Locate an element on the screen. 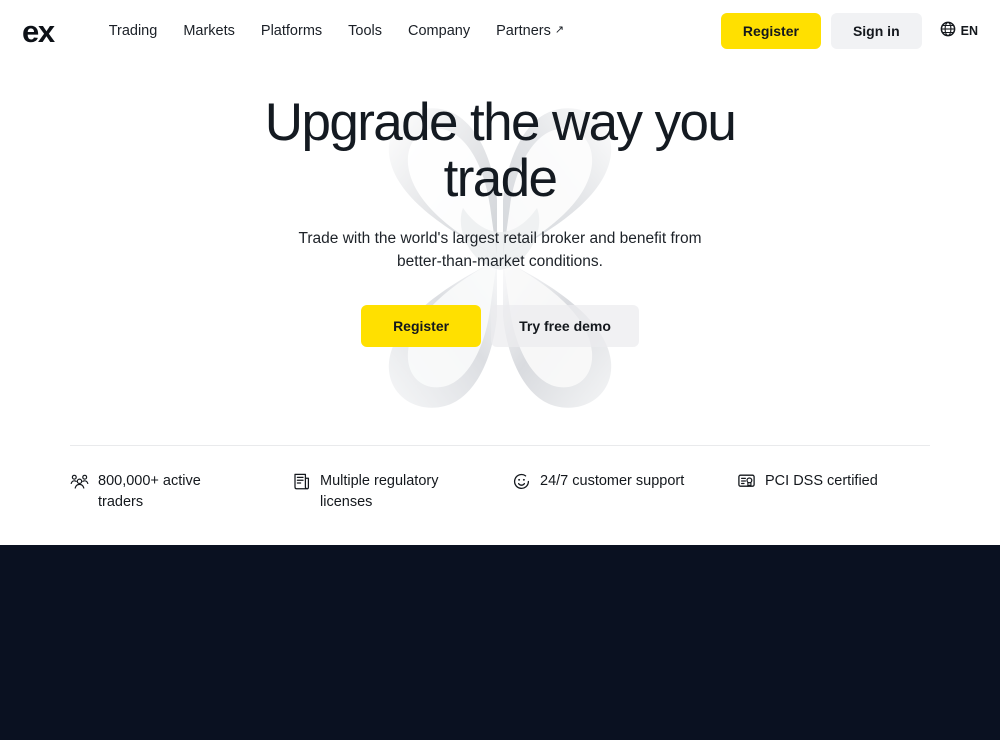 The height and width of the screenshot is (740, 1000). feature-label: 24/7 customer support is located at coordinates (612, 481).